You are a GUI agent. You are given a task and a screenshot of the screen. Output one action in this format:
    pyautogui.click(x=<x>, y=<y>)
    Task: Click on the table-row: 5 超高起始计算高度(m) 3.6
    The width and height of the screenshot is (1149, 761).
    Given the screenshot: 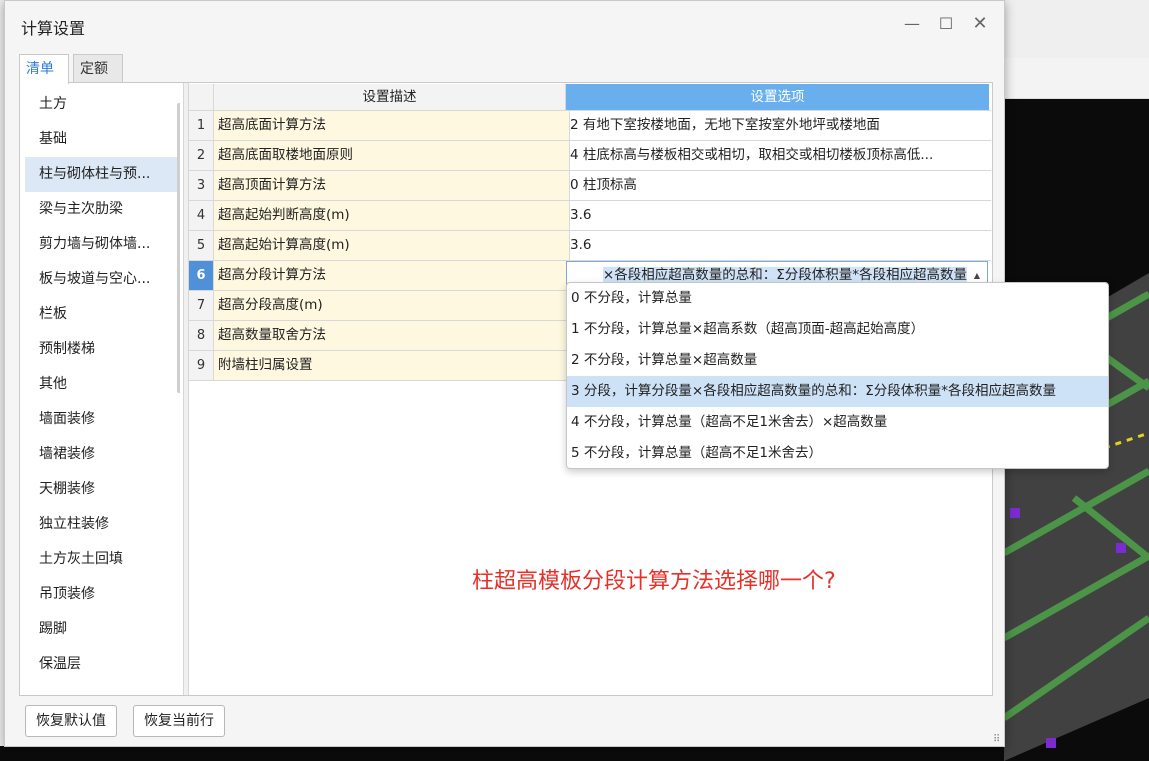 What is the action you would take?
    pyautogui.click(x=590, y=246)
    